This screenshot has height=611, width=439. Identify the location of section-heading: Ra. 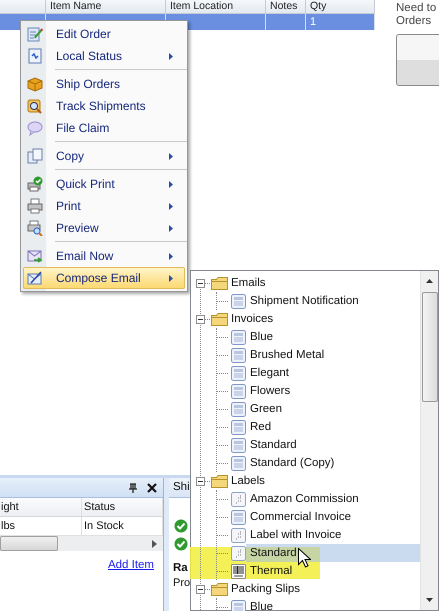
(180, 568).